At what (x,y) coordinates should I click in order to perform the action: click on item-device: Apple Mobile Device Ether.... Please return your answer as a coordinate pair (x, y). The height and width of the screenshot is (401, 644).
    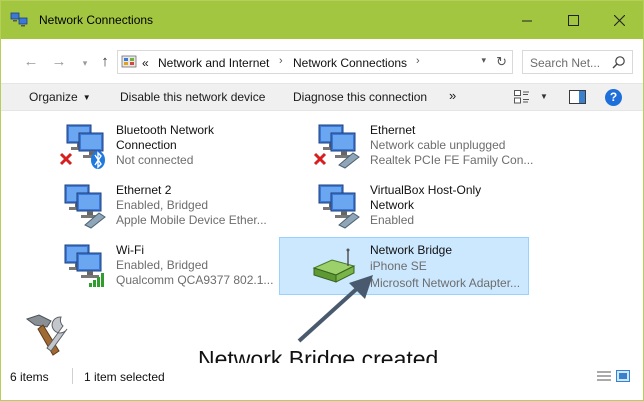
    Looking at the image, I should click on (191, 220).